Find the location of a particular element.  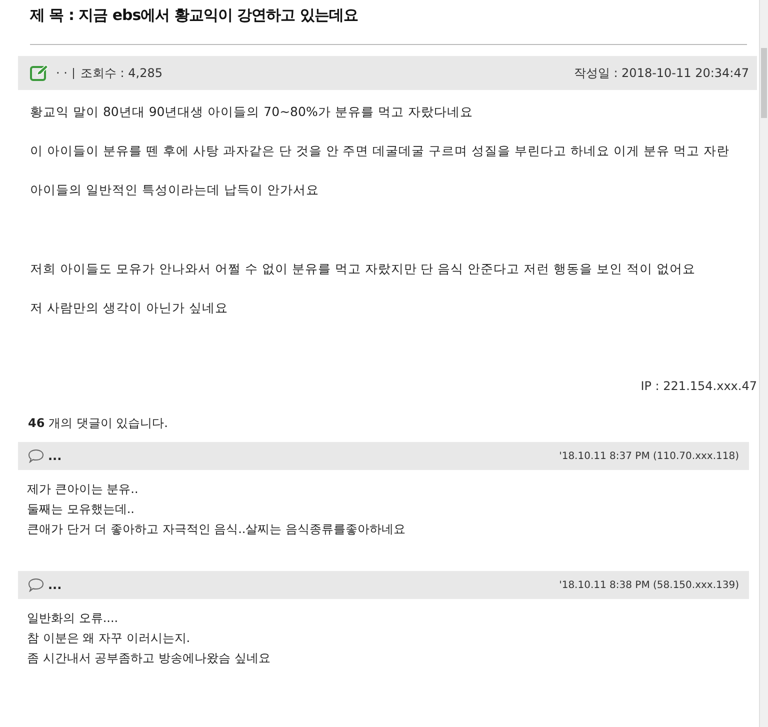

post-paragraph: 아이들의 일반적인 특성이라는데 납득이 안가서요 is located at coordinates (175, 190).